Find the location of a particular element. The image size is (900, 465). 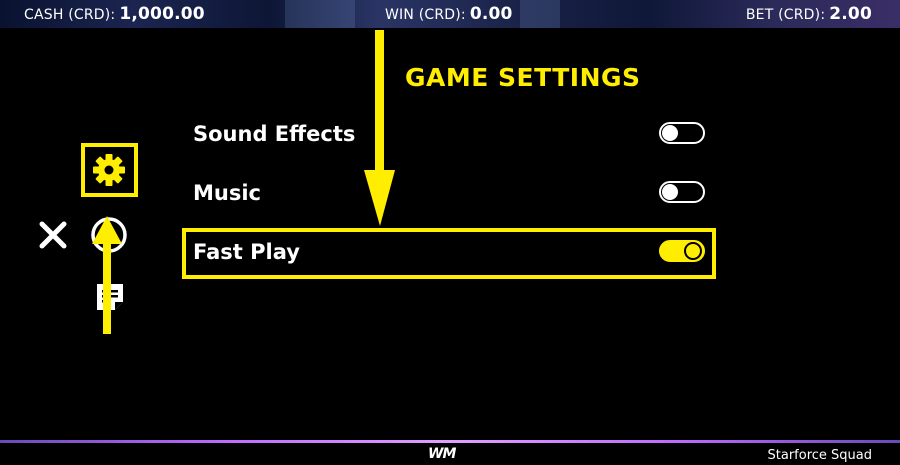

win-label: WIN (CRD): is located at coordinates (425, 15).